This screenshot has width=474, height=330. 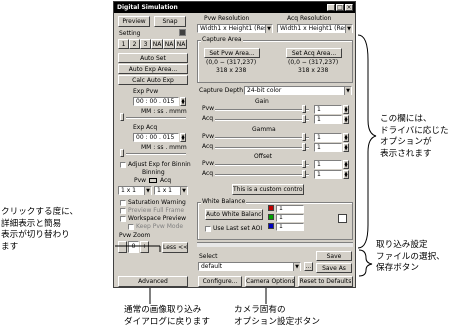 I want to click on annotation-line: オプション設定ボタン, so click(x=277, y=321).